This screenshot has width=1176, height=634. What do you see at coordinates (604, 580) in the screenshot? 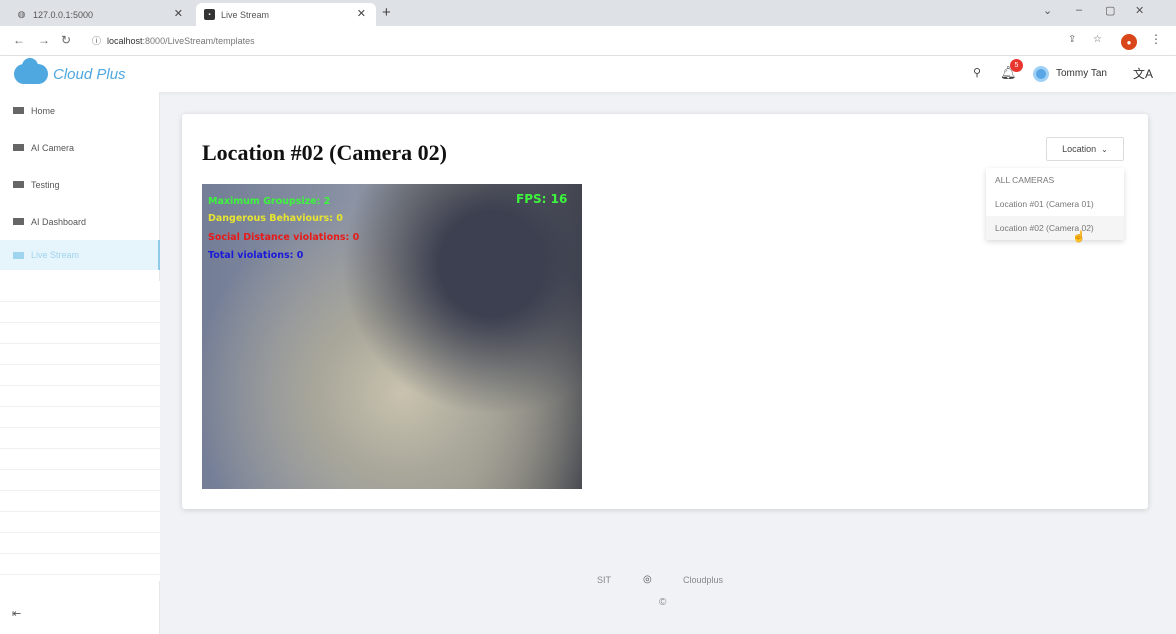
I see `footer-link-sit: SIT` at bounding box center [604, 580].